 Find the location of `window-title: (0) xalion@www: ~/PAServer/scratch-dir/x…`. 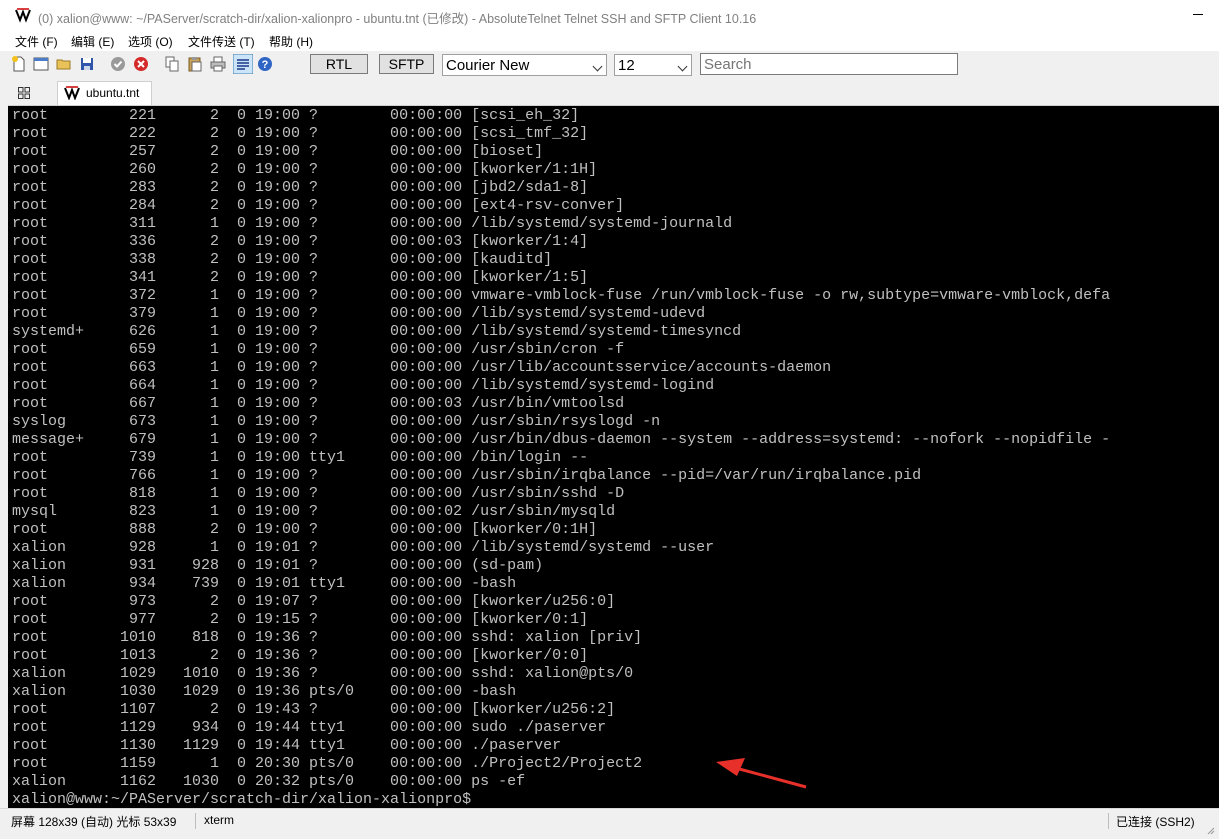

window-title: (0) xalion@www: ~/PAServer/scratch-dir/x… is located at coordinates (397, 19).